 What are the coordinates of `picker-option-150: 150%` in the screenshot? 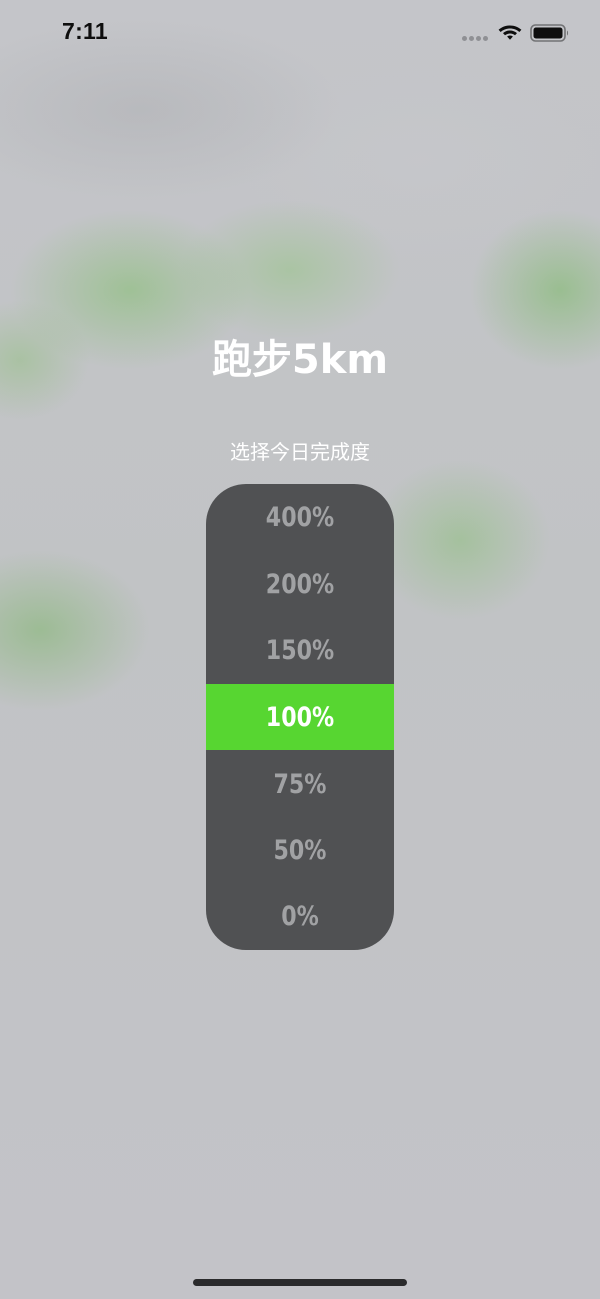 It's located at (300, 650).